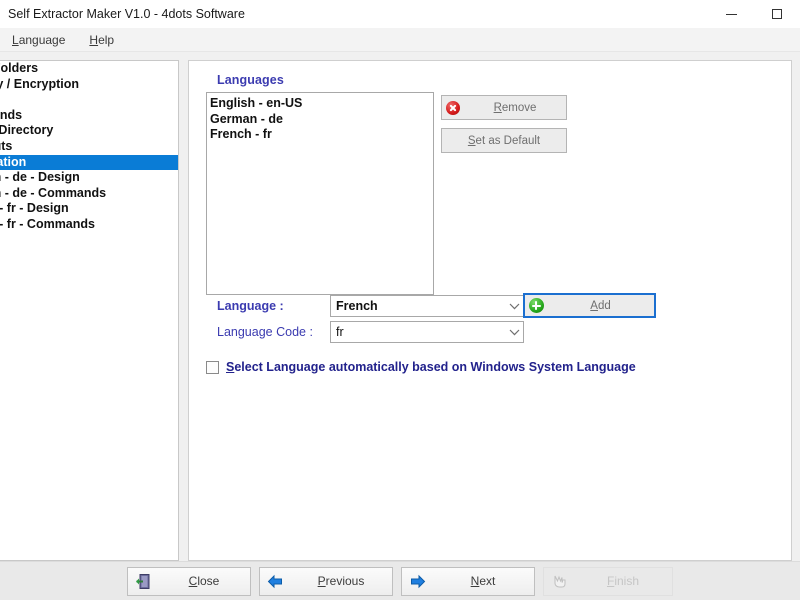 The width and height of the screenshot is (800, 600). I want to click on language-dropdown: French, so click(427, 306).